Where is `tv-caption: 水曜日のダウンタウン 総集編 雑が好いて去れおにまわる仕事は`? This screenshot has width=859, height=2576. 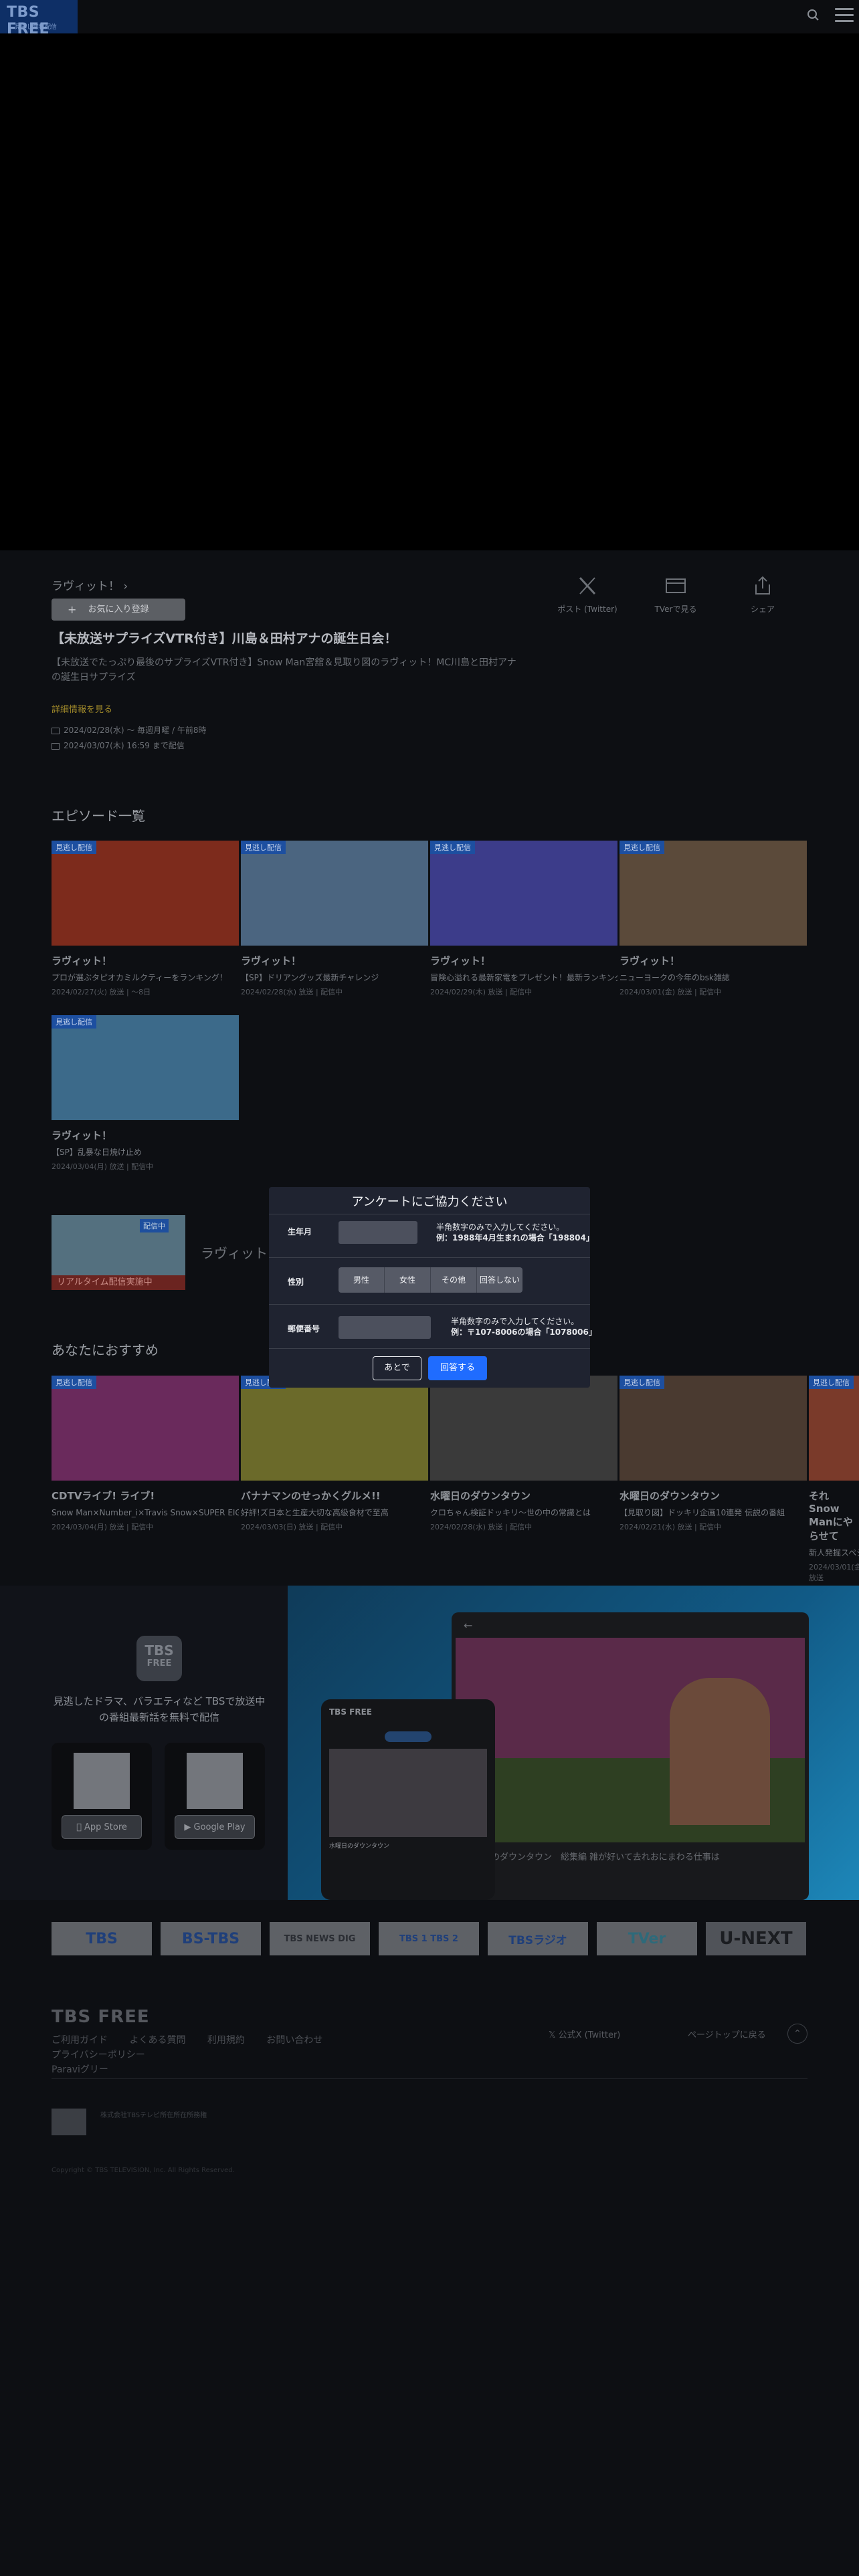
tv-caption: 水曜日のダウンタウン 総集編 雑が好いて去れおにまわる仕事は is located at coordinates (592, 1857).